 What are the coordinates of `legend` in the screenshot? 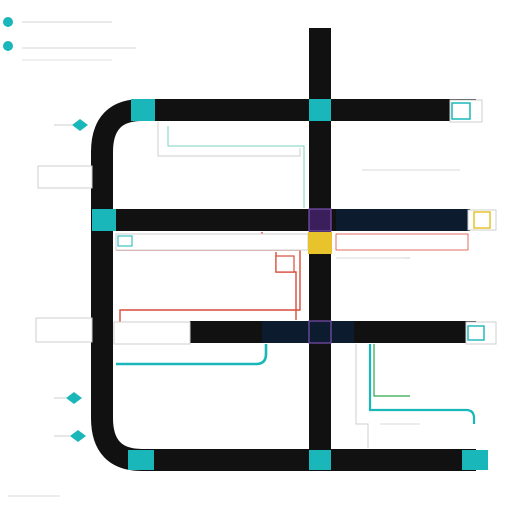 It's located at (69, 39).